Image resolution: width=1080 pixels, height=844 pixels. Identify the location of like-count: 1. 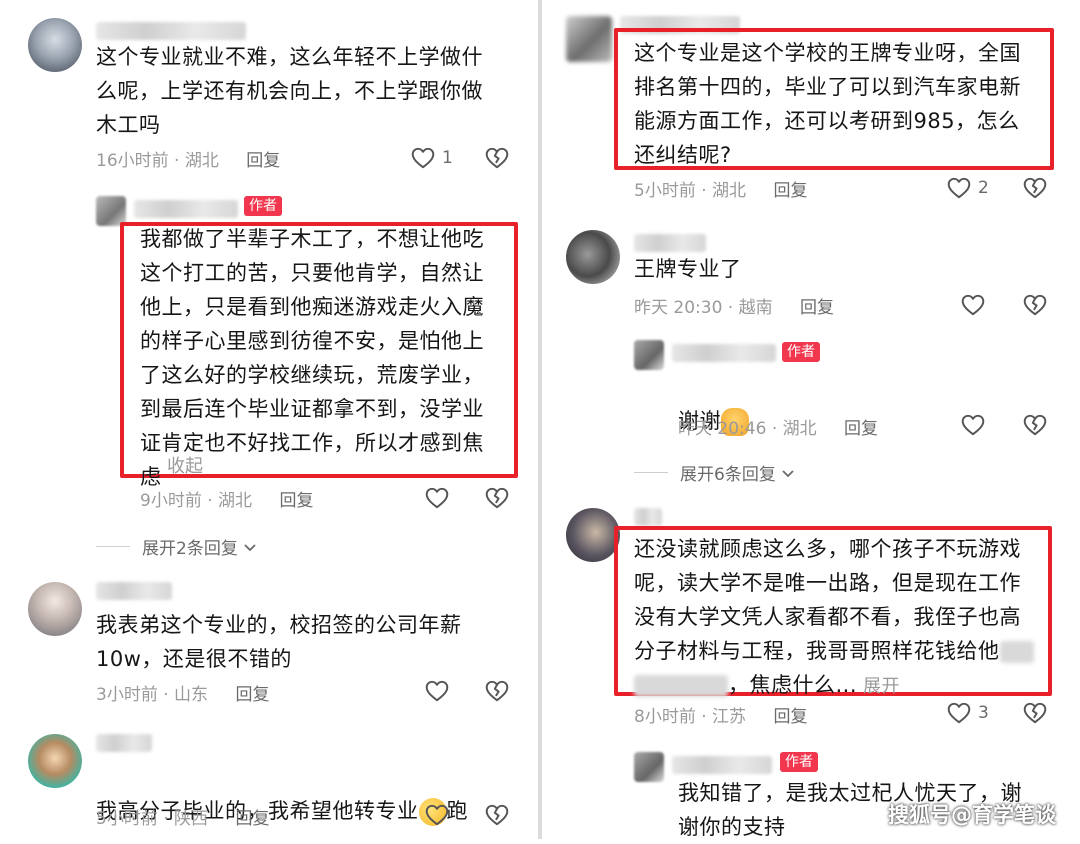
(447, 158).